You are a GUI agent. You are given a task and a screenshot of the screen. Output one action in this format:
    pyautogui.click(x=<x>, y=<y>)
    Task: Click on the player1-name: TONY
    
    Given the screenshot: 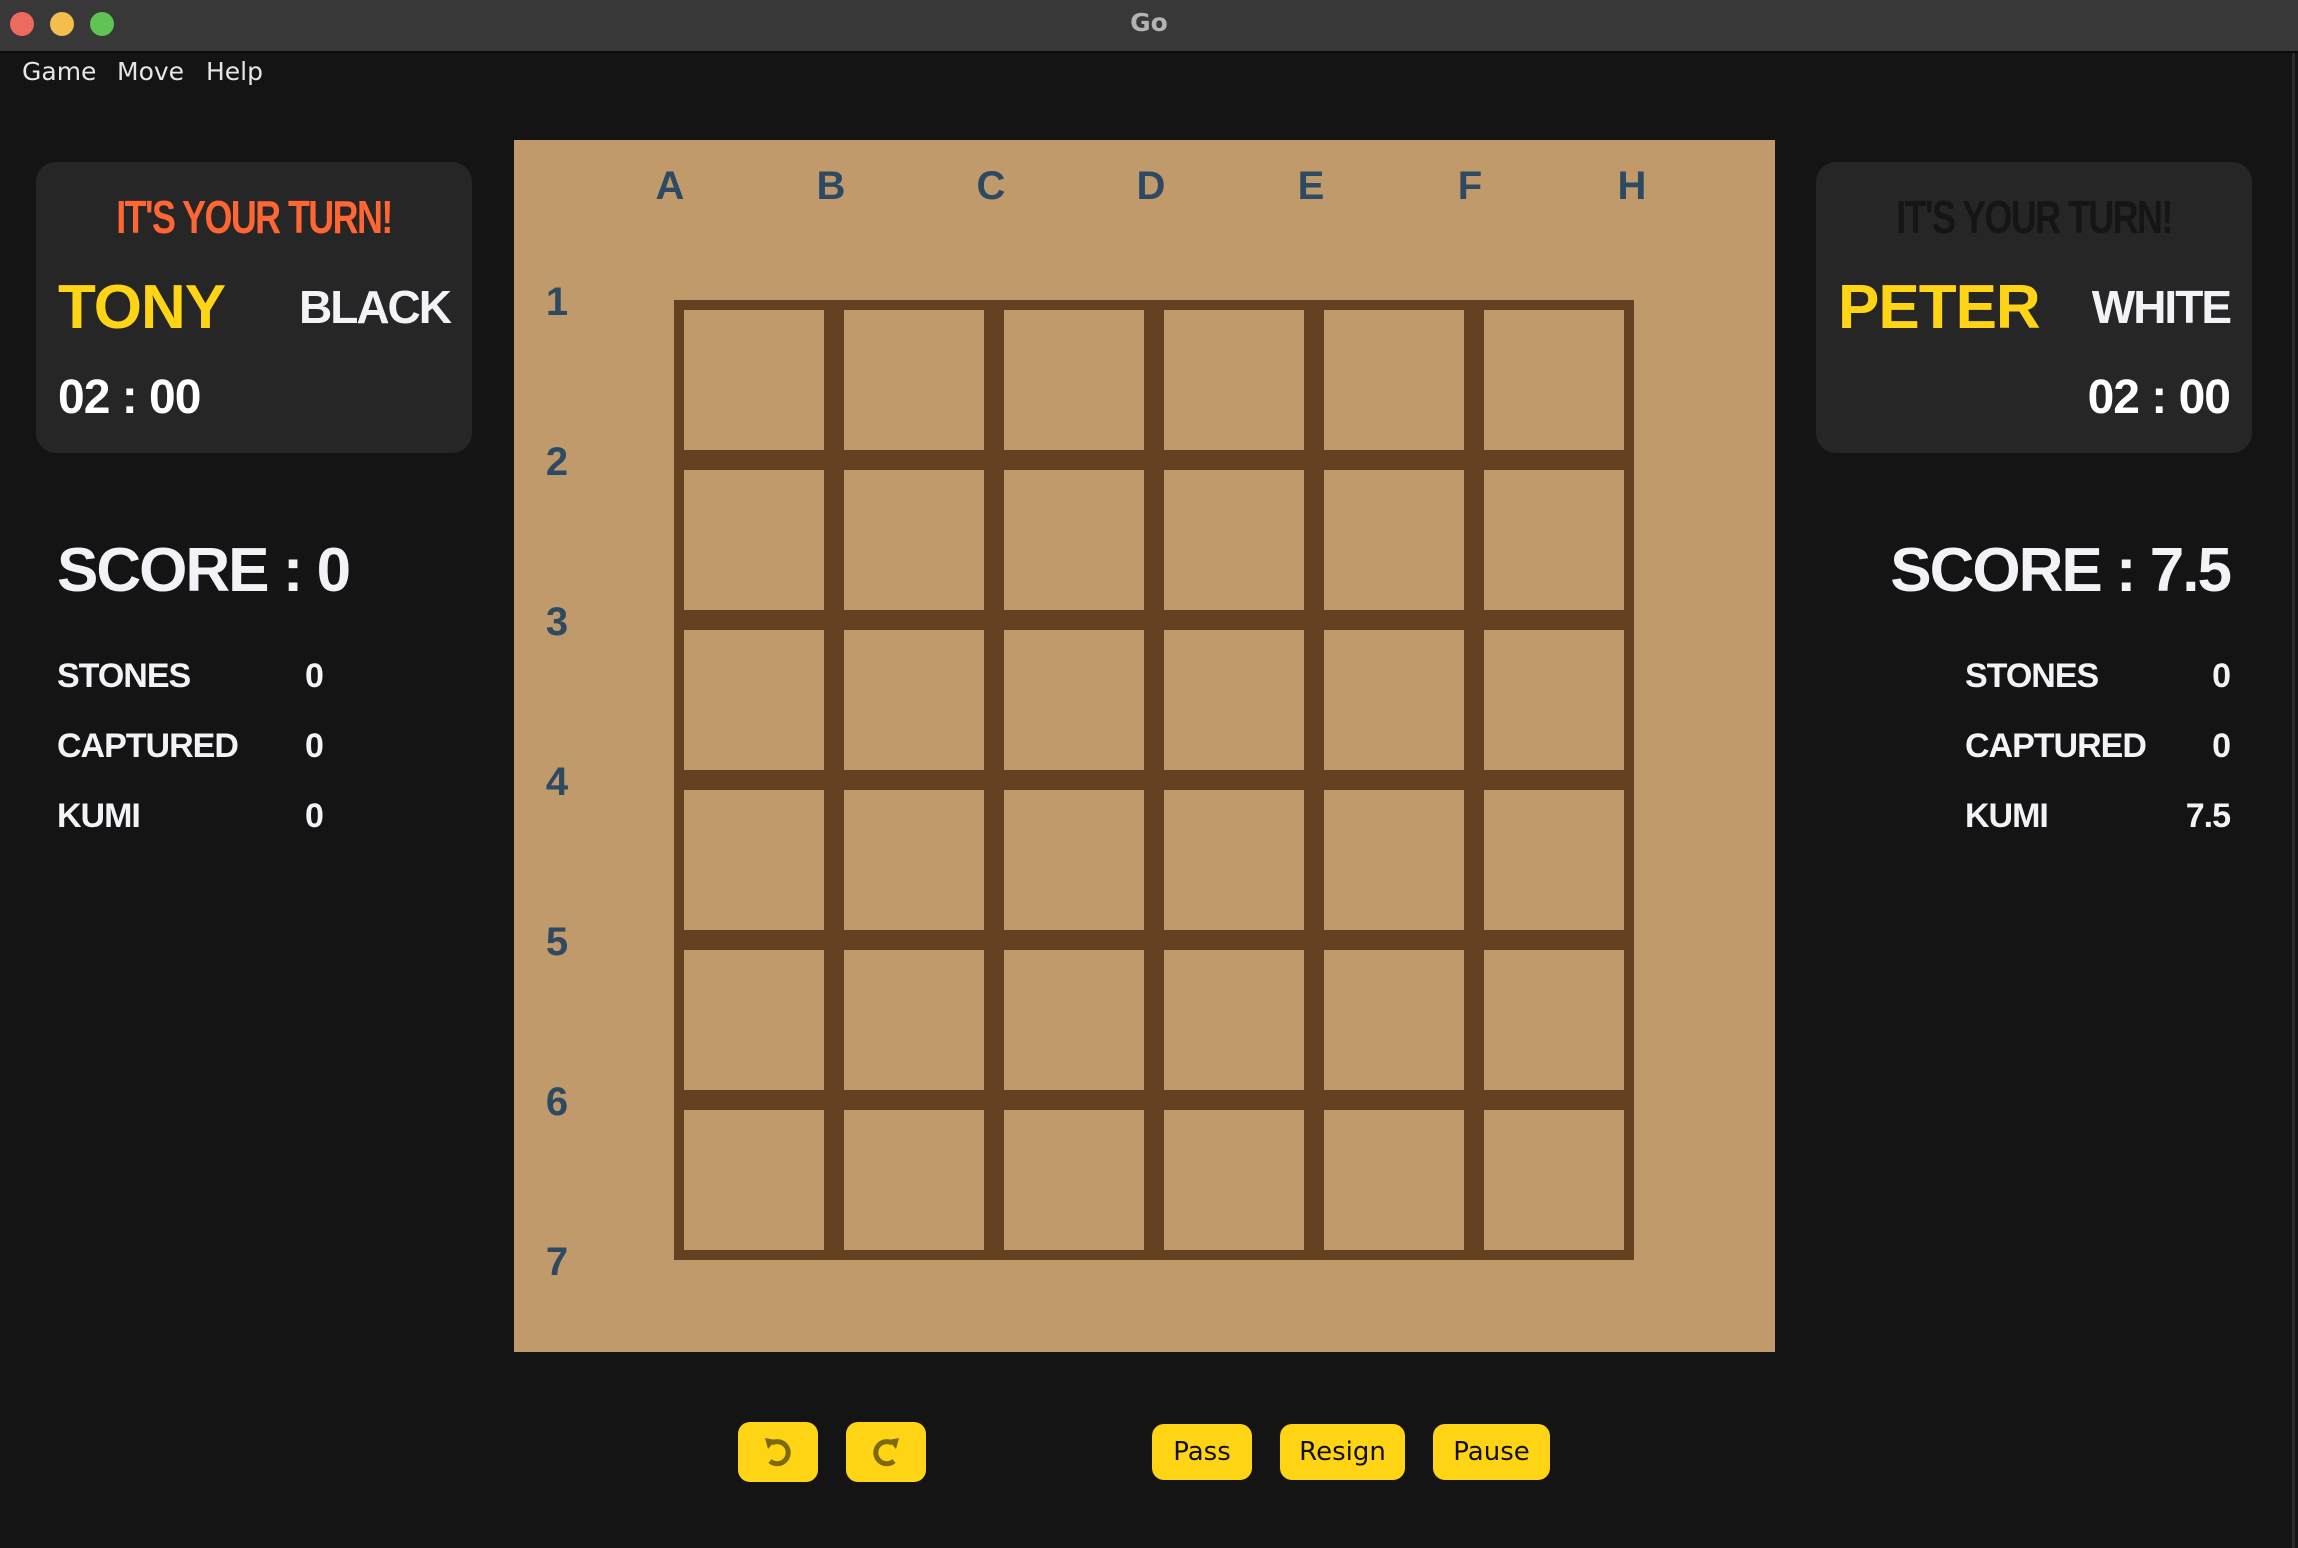 What is the action you would take?
    pyautogui.click(x=142, y=307)
    